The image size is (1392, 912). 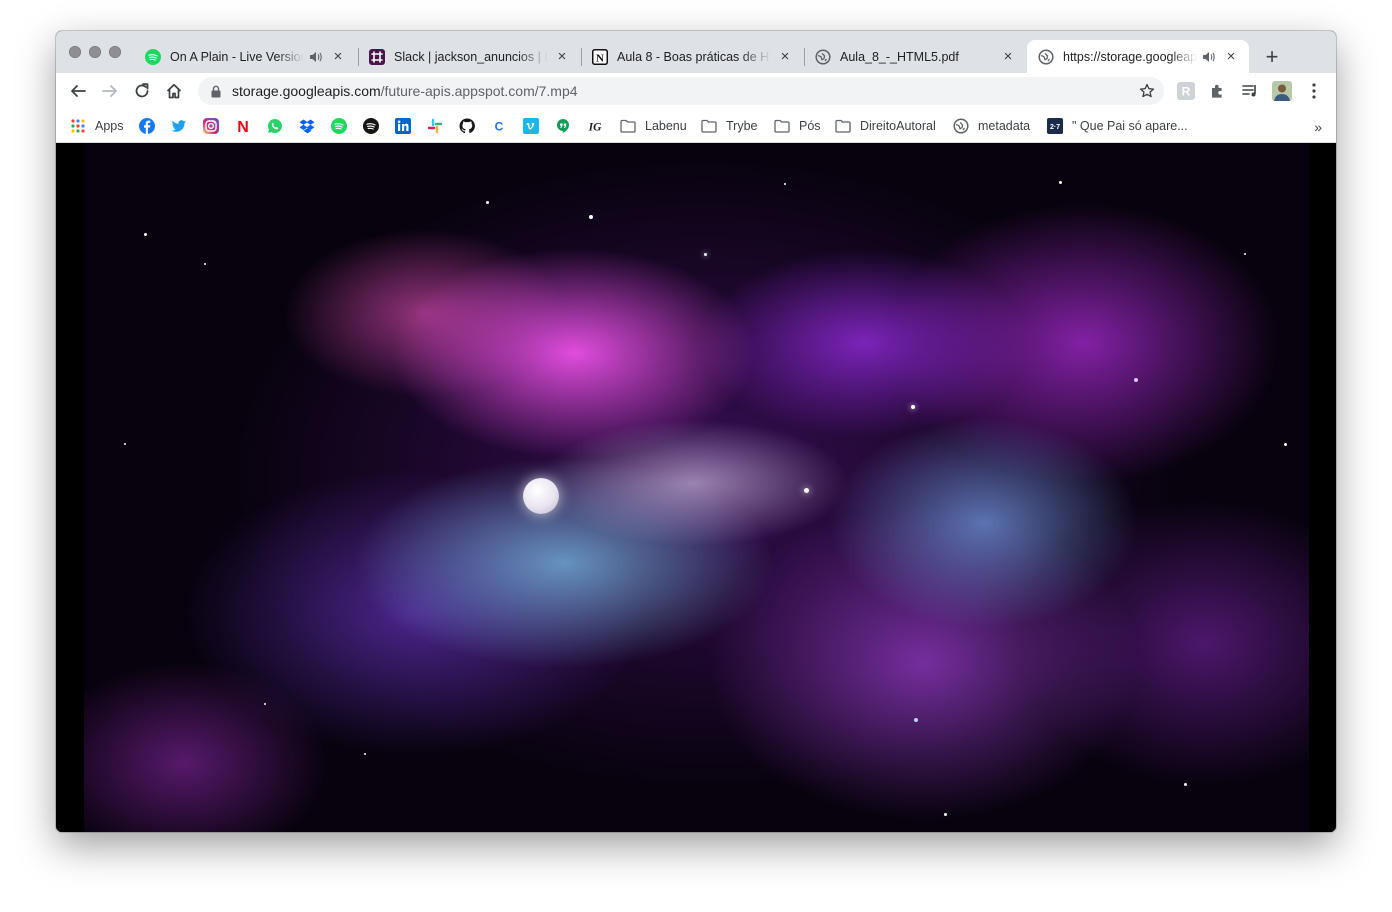 What do you see at coordinates (403, 126) in the screenshot?
I see `bookmark-linkedin` at bounding box center [403, 126].